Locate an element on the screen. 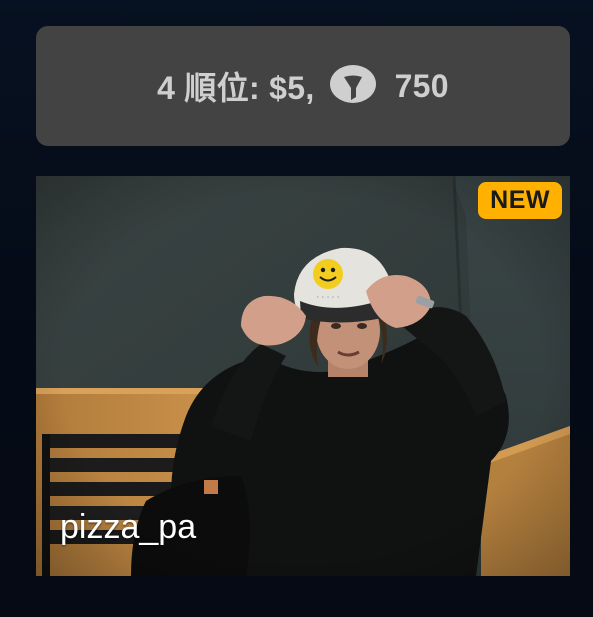  new-badge: NEW is located at coordinates (520, 200).